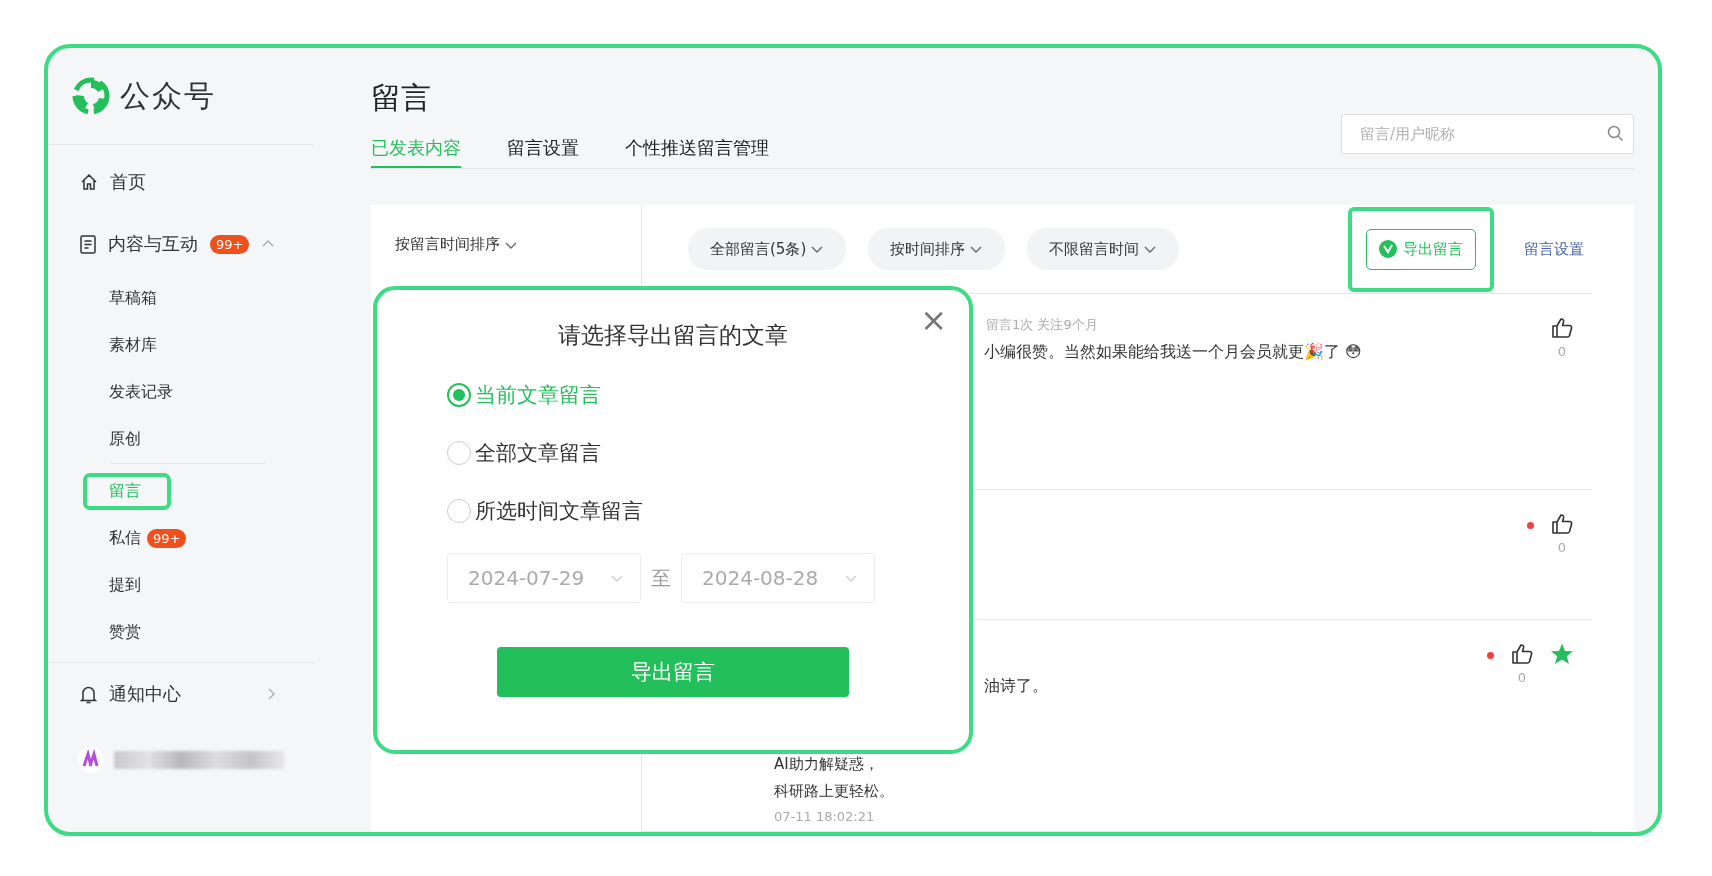 The height and width of the screenshot is (876, 1712). Describe the element at coordinates (661, 578) in the screenshot. I see `date-separator: 至` at that location.